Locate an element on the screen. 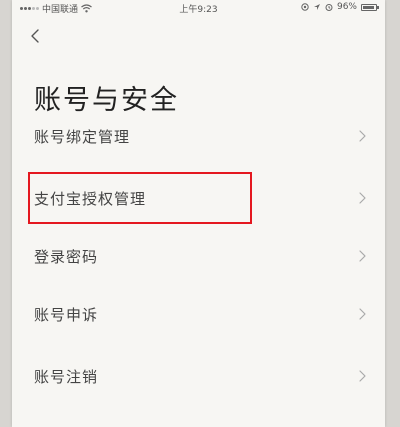 Image resolution: width=400 pixels, height=427 pixels. navigation-icon is located at coordinates (316, 7).